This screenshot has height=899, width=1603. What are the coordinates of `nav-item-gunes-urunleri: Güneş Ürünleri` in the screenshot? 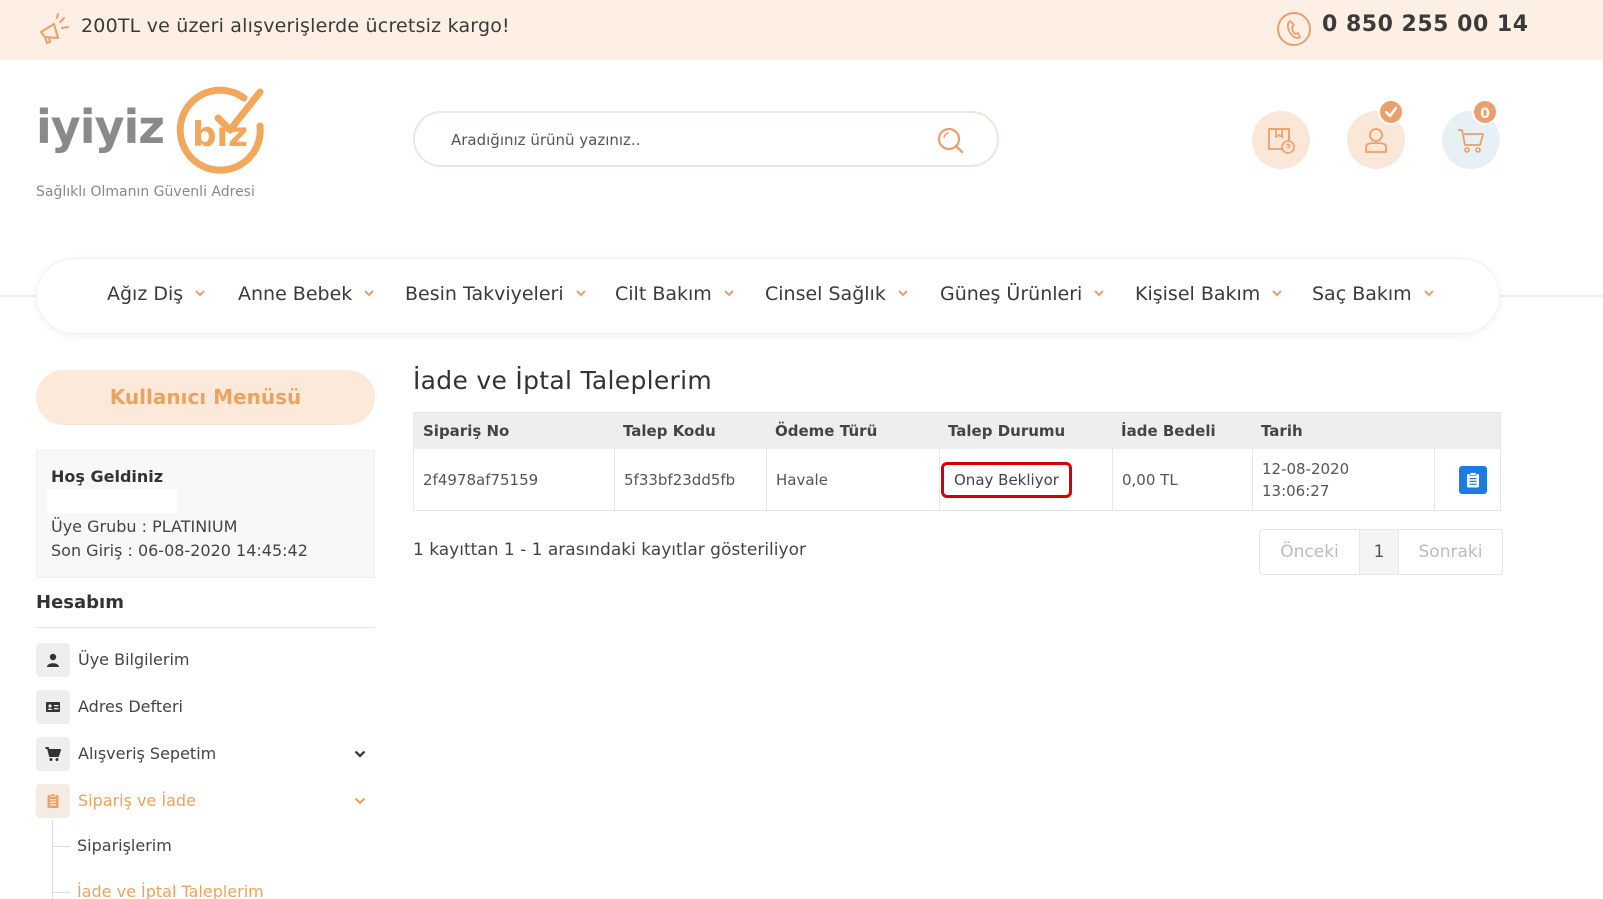 It's located at (1022, 294).